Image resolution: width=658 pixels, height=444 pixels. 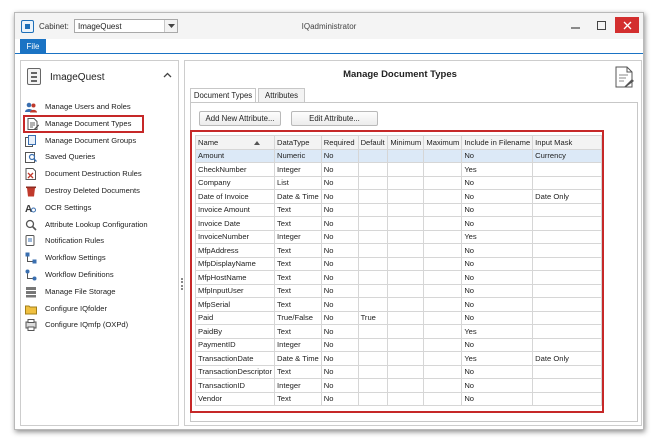 I want to click on sidebar-item-manage-document-groups: Manage Document Groups, so click(x=100, y=141).